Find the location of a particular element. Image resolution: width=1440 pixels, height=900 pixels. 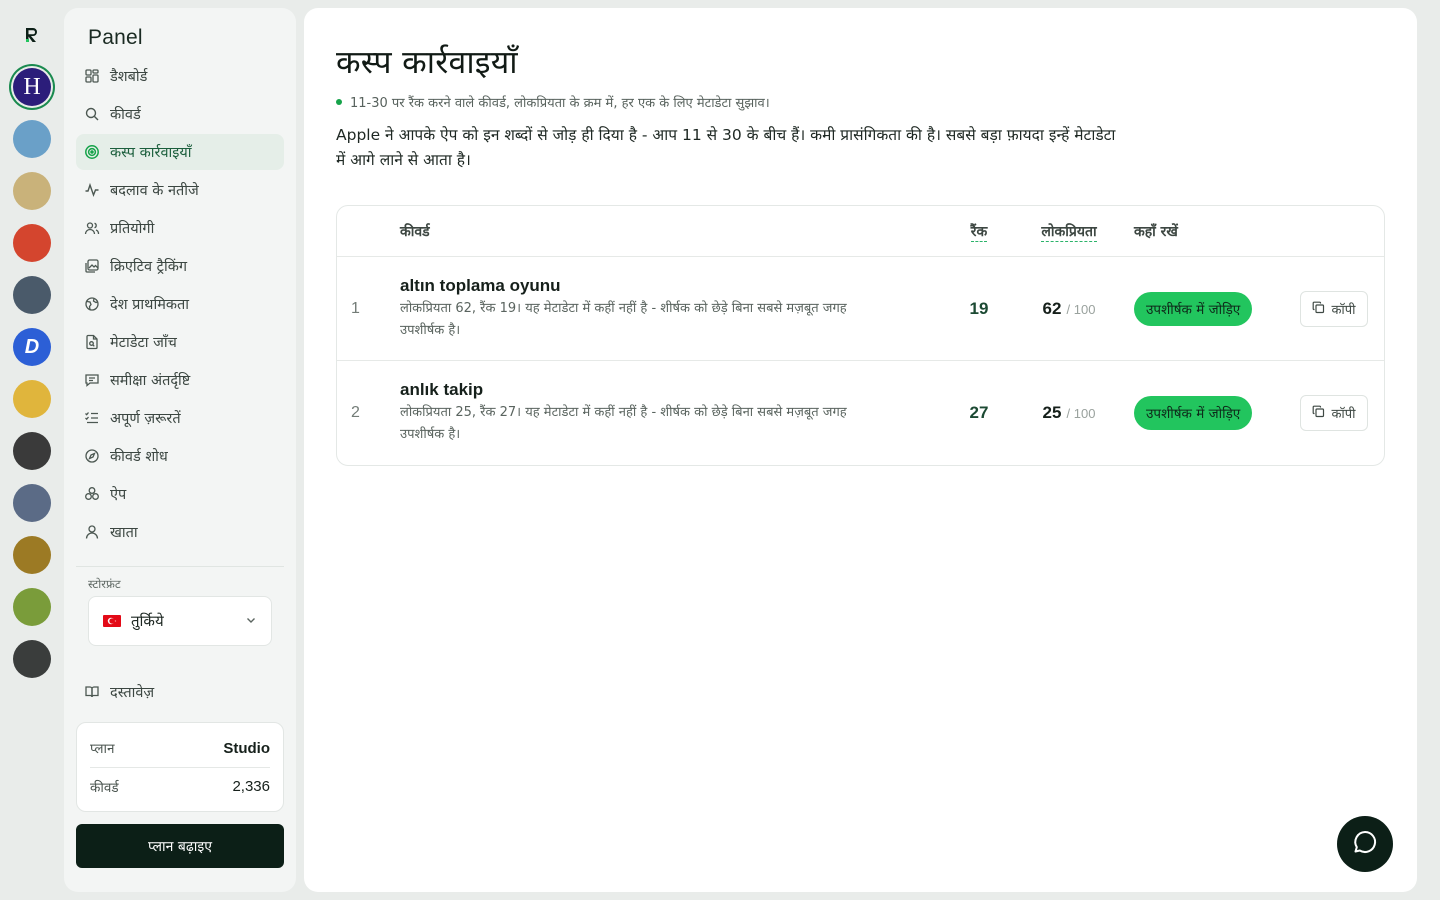

app-temple-icon is located at coordinates (32, 555).